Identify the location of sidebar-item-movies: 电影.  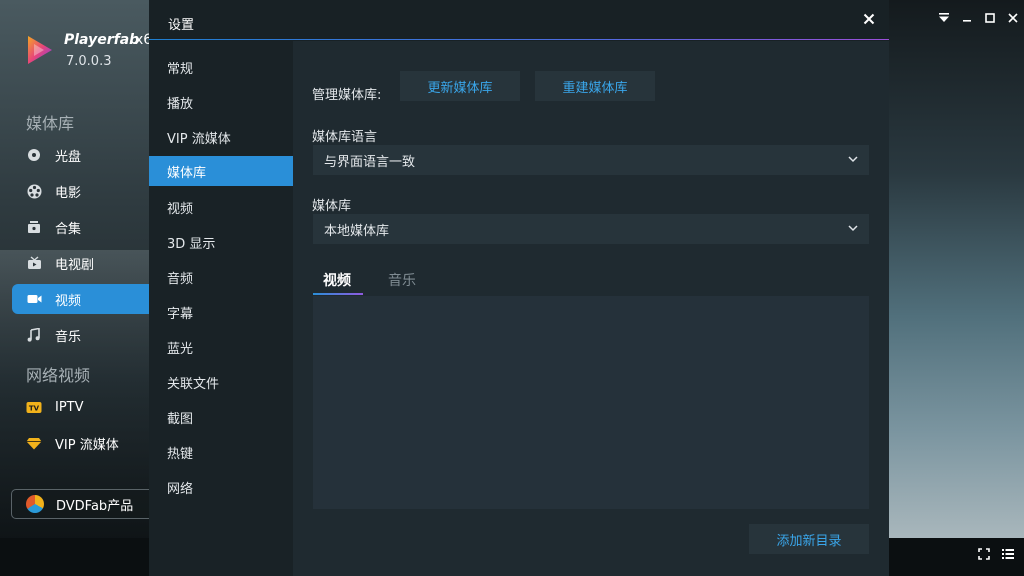
(82, 191).